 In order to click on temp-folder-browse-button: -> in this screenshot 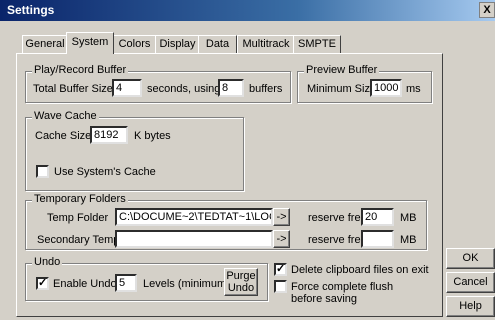, I will do `click(281, 217)`.